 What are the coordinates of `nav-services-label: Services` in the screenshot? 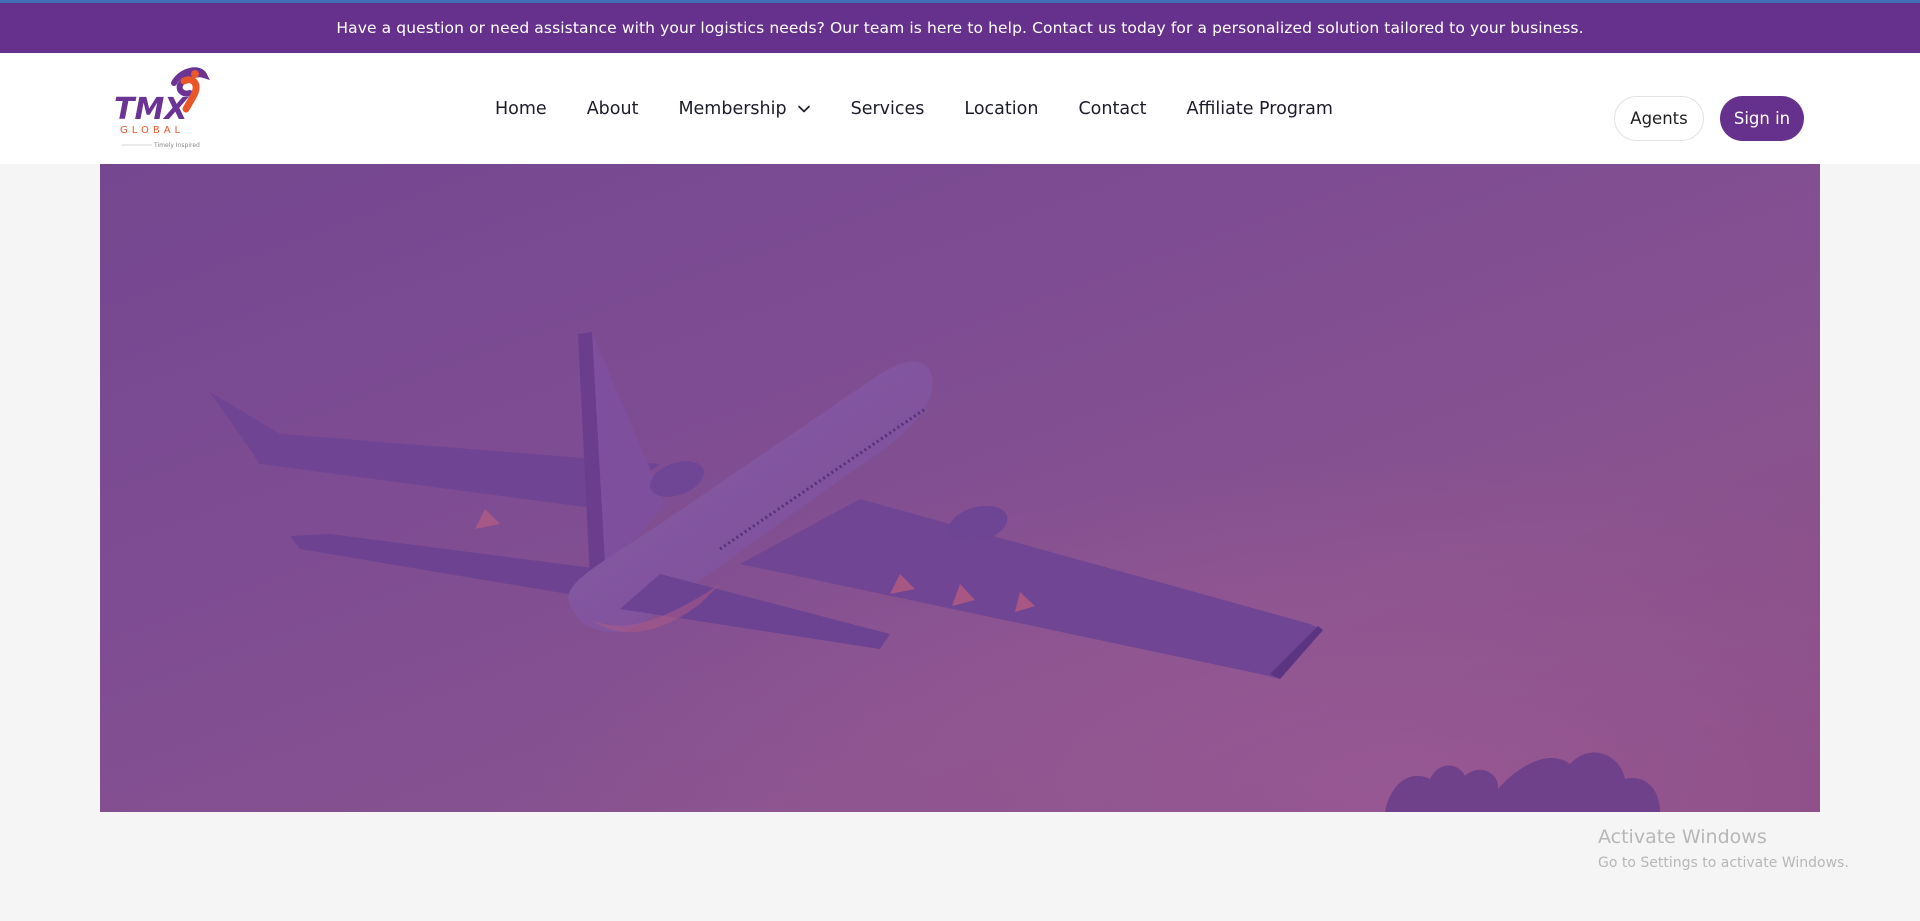 It's located at (887, 108).